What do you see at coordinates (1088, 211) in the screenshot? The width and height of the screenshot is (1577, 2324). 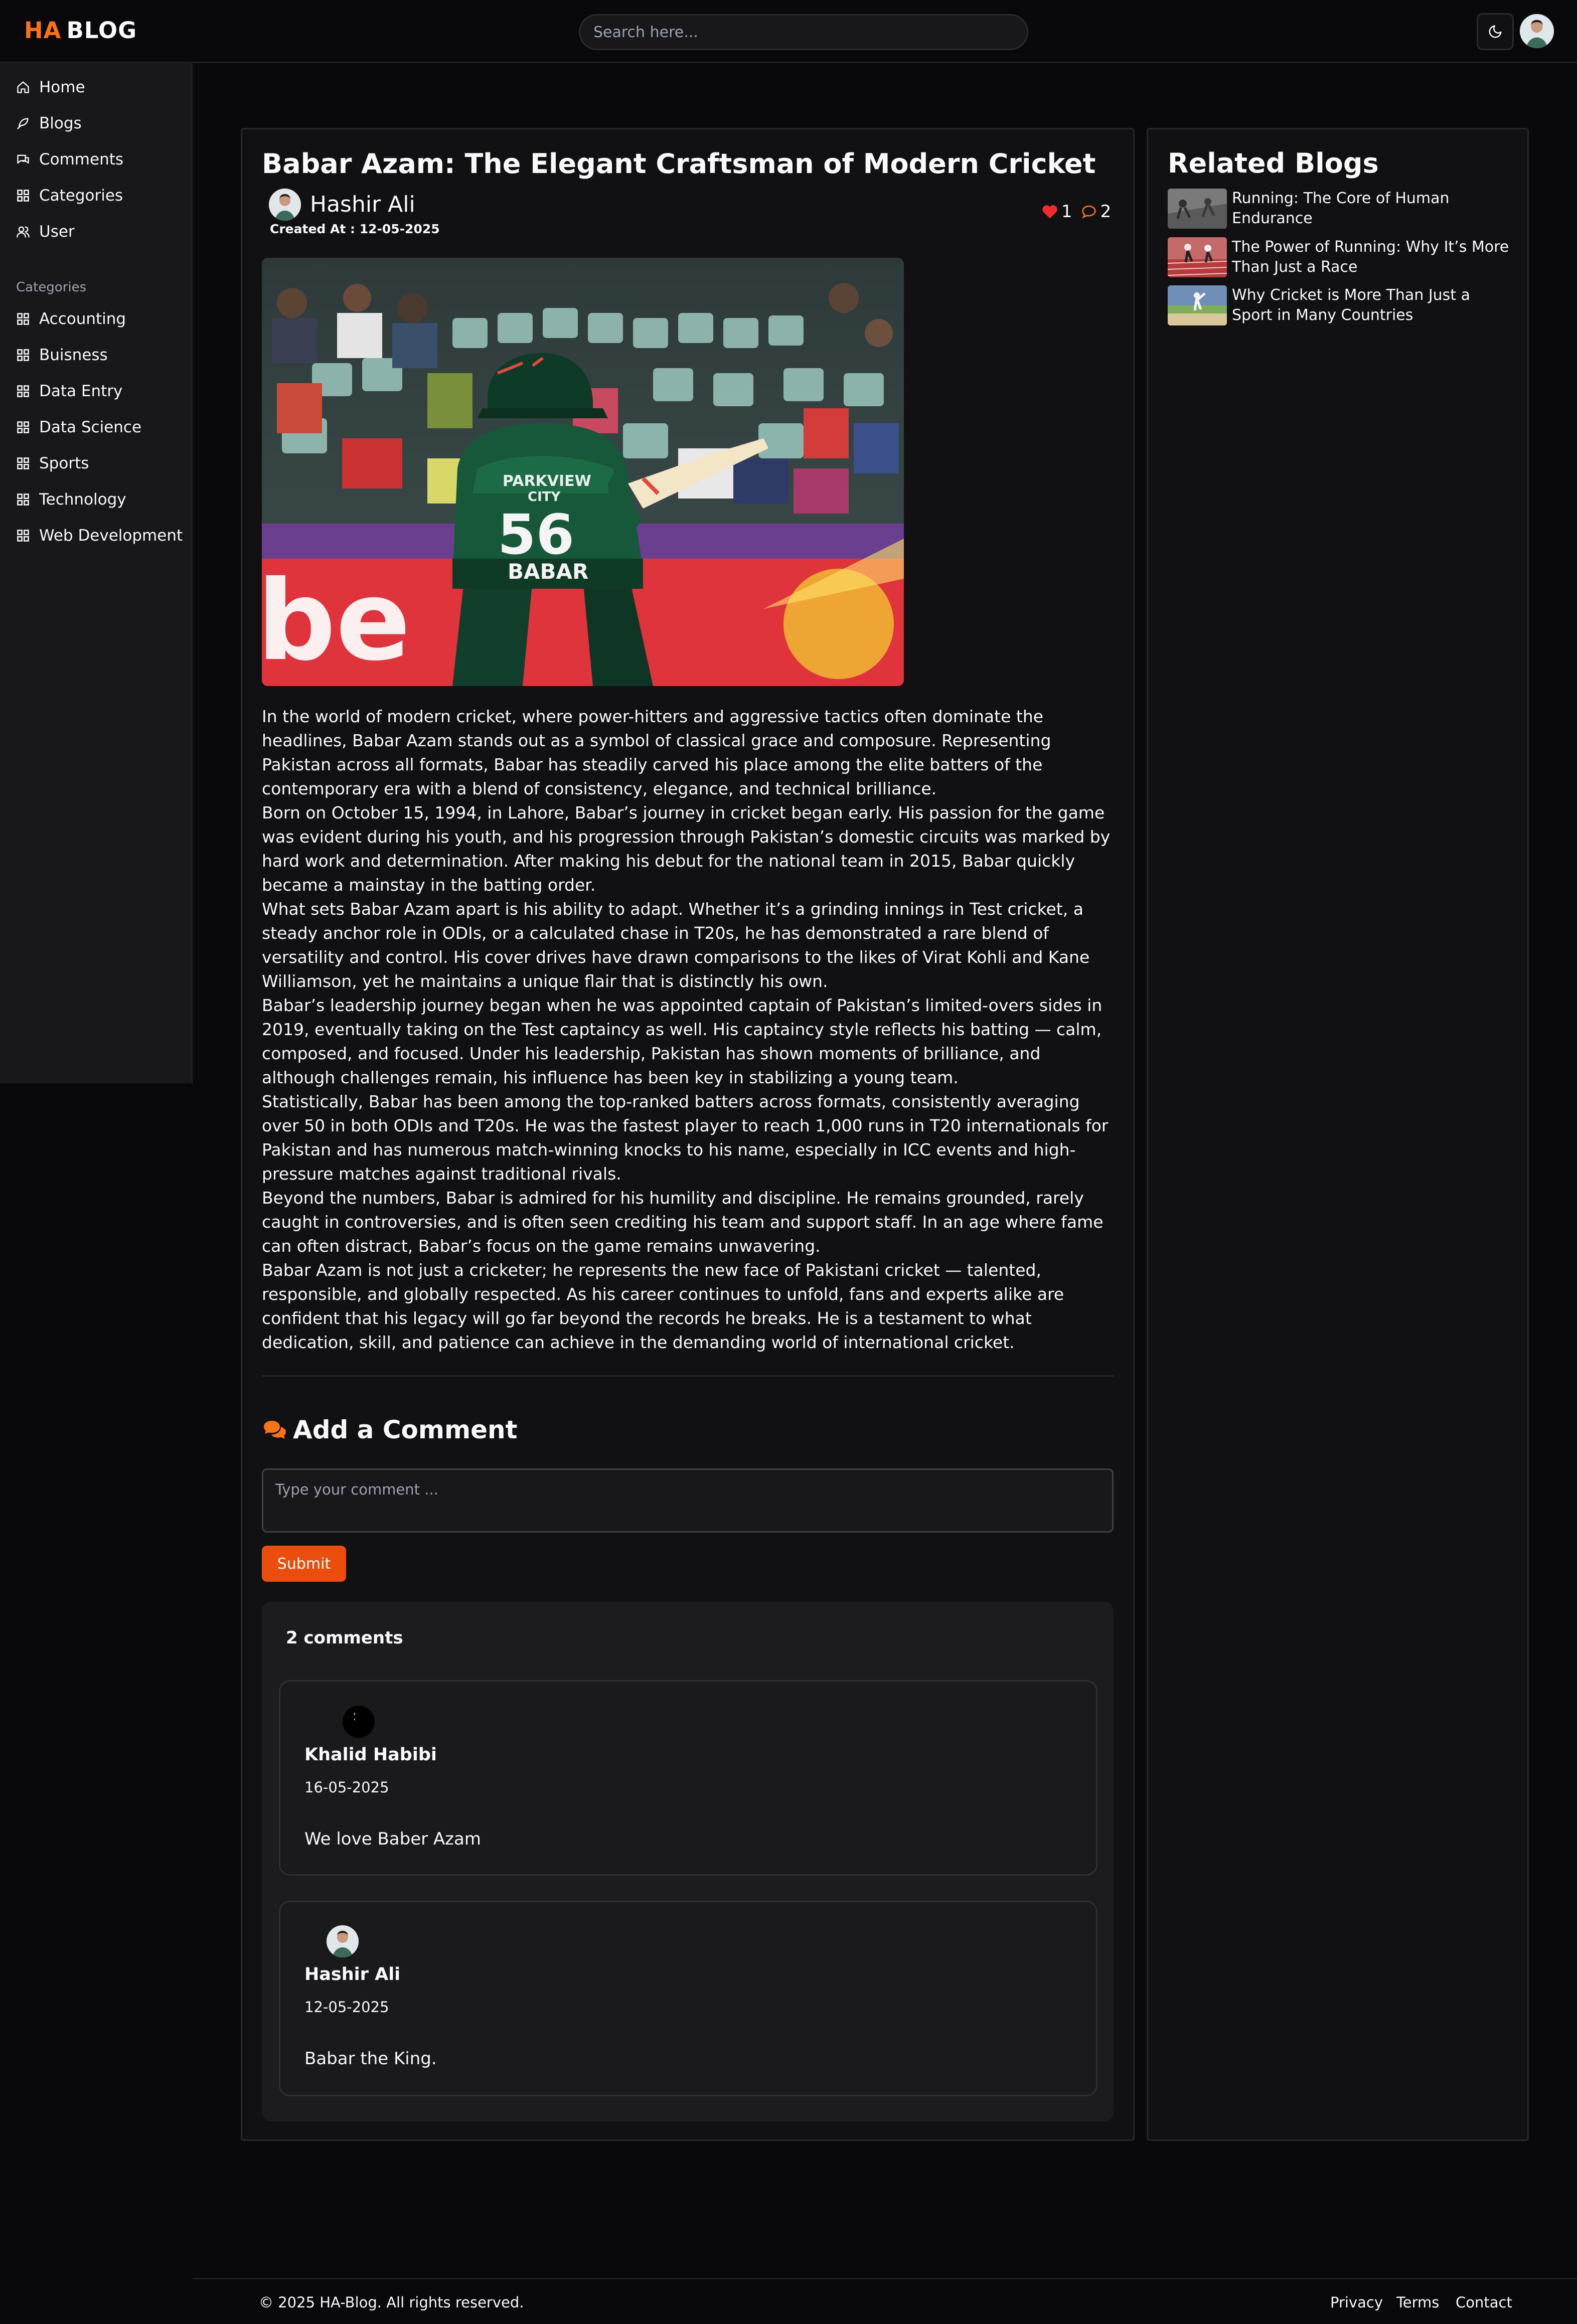 I see `comment-icon` at bounding box center [1088, 211].